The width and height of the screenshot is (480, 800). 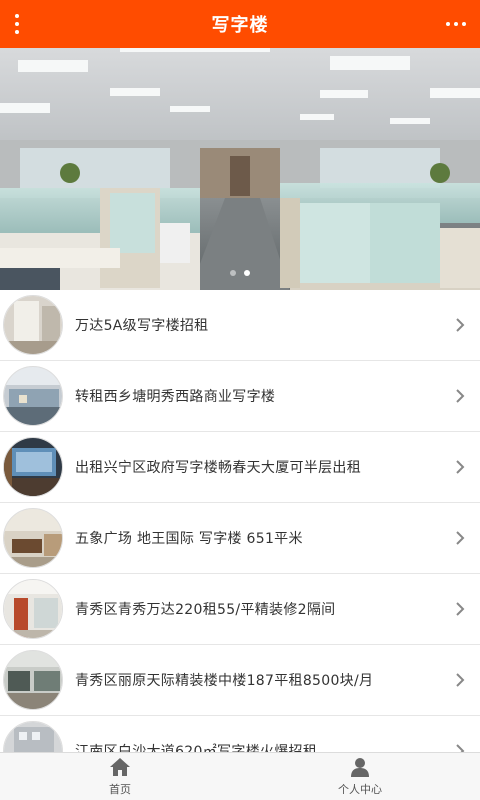 I want to click on vertical-dots-icon, so click(x=17, y=24).